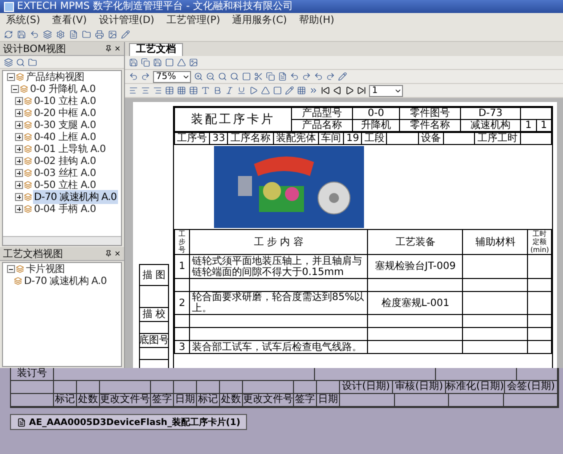 The image size is (563, 454). Describe the element at coordinates (205, 90) in the screenshot. I see `text-icon` at that location.